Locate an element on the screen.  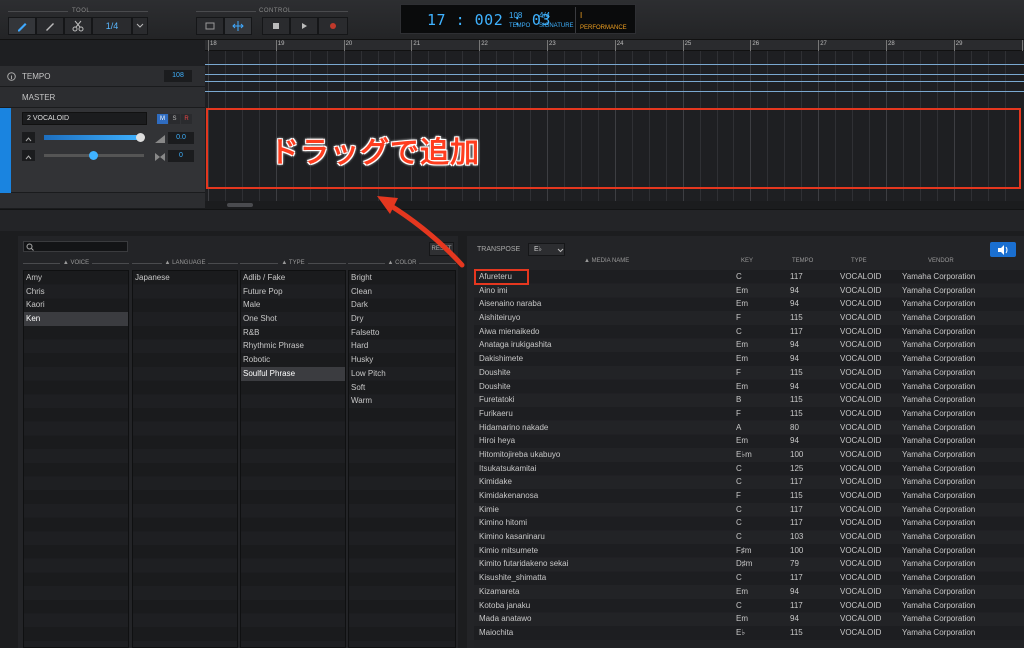
vocaloid-track-header: 2 VOCALOID M S R 0.0 0 is located at coordinates (102, 150).